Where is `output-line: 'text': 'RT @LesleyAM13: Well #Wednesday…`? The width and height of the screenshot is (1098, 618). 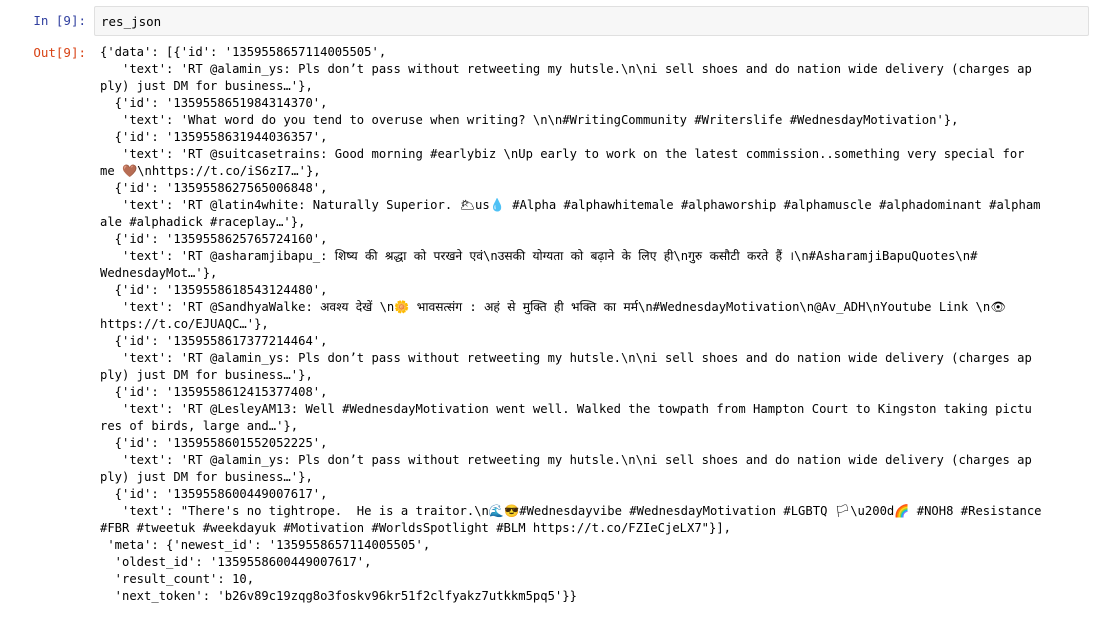 output-line: 'text': 'RT @LesleyAM13: Well #Wednesday… is located at coordinates (566, 409).